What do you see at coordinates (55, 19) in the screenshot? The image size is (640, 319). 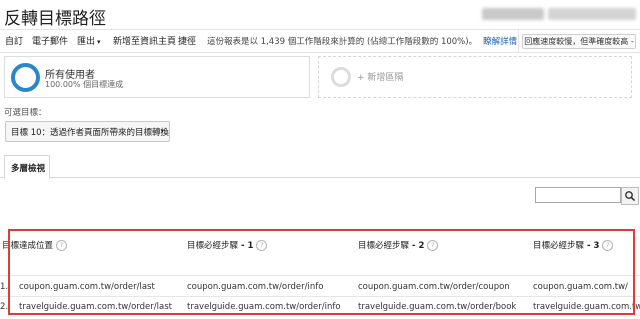 I see `page-title: 反轉目標路徑` at bounding box center [55, 19].